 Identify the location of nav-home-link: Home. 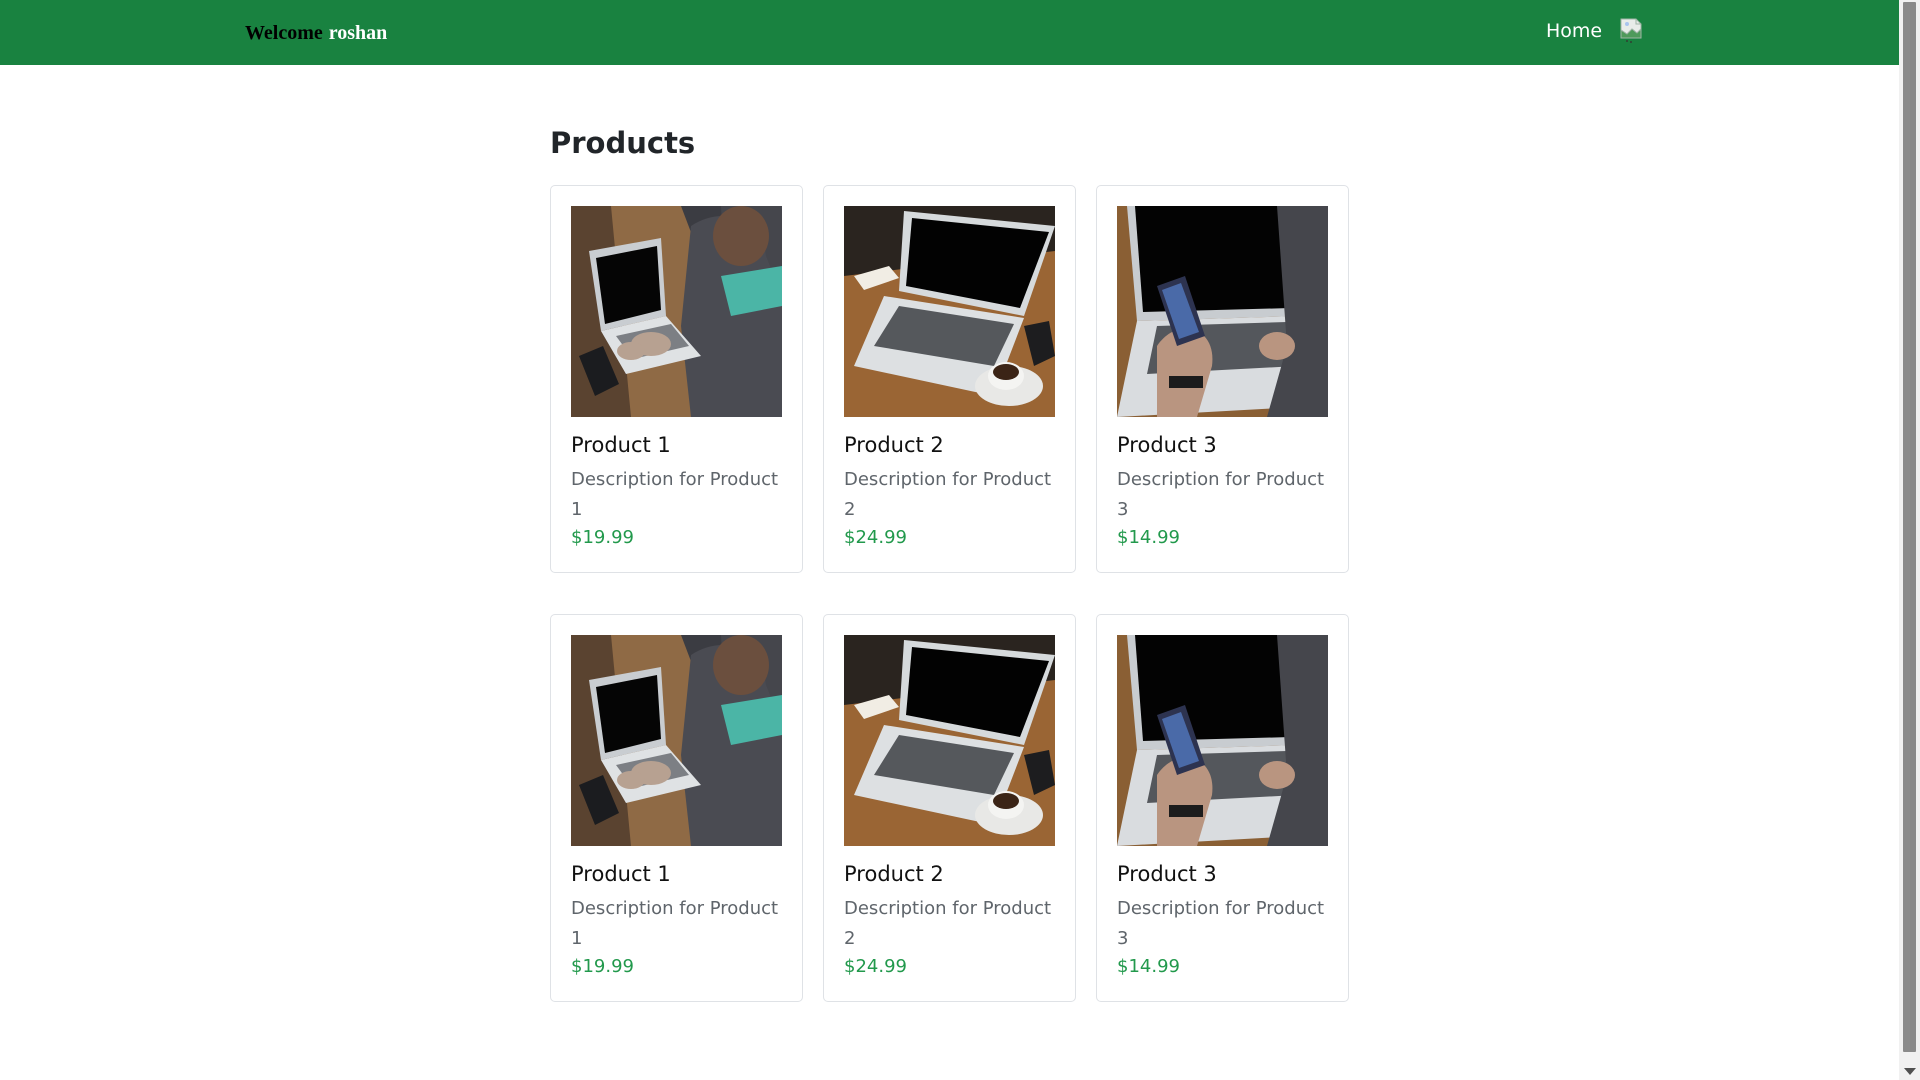
(1574, 31).